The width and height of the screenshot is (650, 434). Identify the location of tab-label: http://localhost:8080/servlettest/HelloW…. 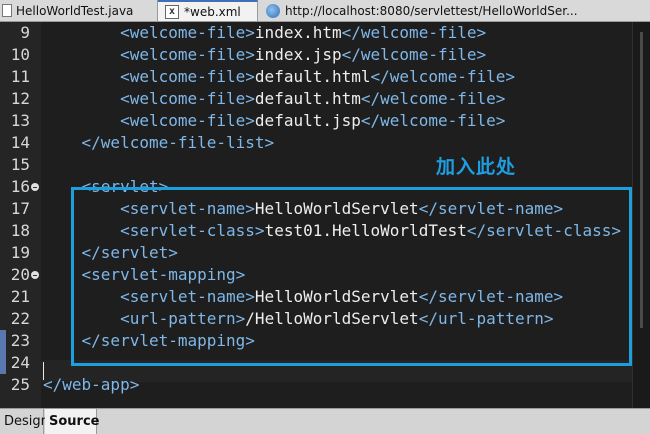
(431, 10).